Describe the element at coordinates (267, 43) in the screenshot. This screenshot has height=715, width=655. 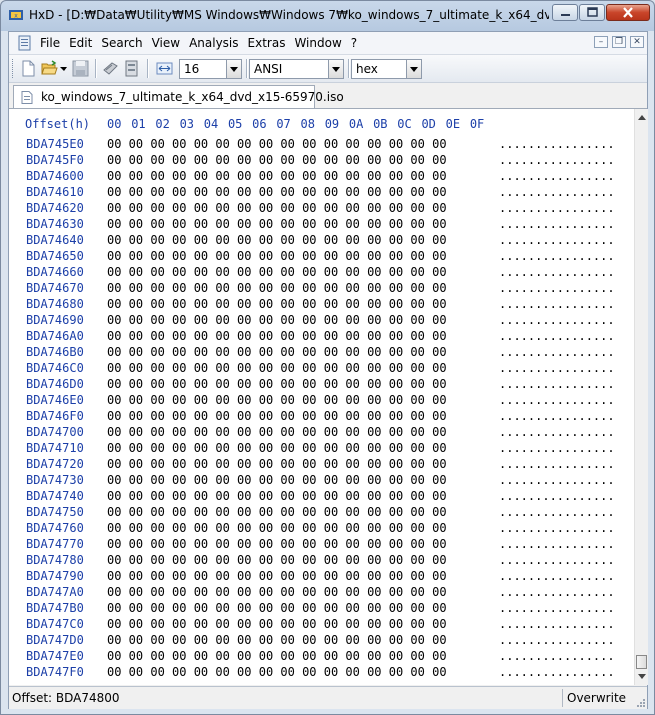
I see `menu-item: Extras` at that location.